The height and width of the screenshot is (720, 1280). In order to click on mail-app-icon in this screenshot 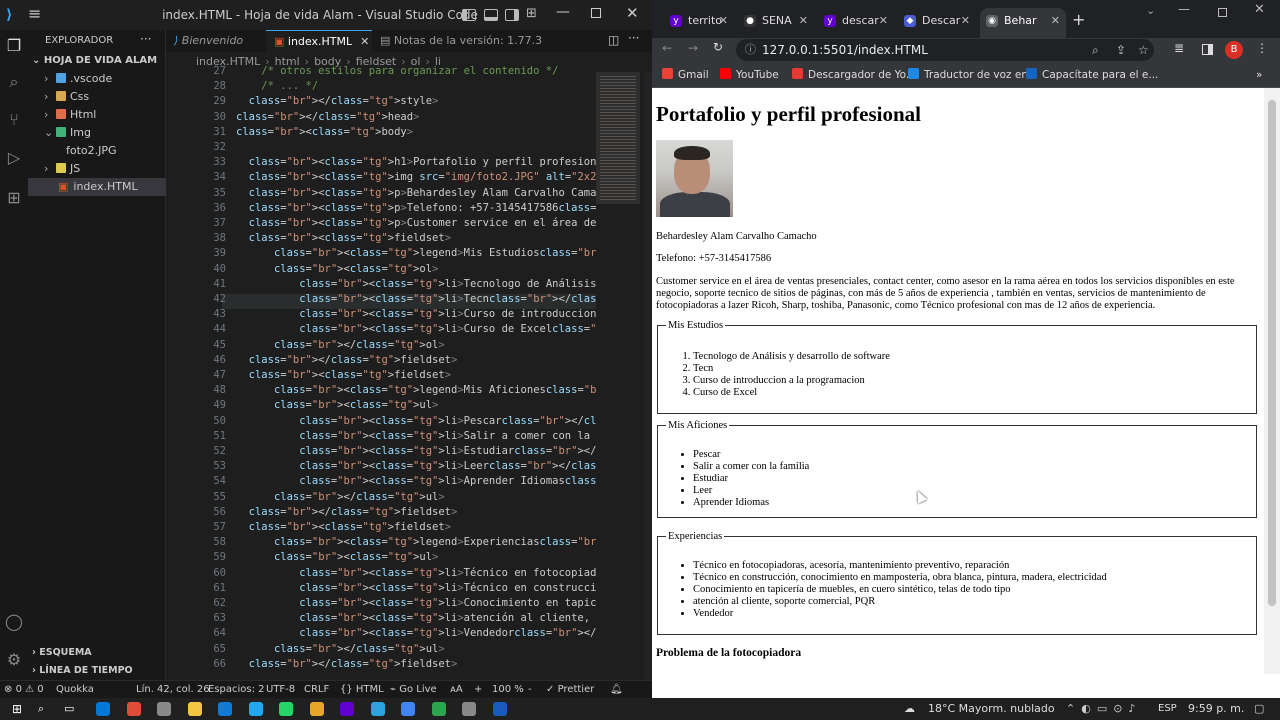, I will do `click(103, 709)`.